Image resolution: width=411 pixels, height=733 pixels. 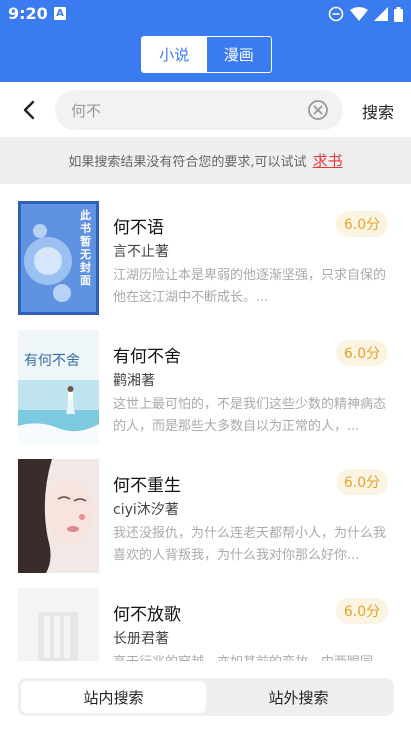 What do you see at coordinates (318, 110) in the screenshot?
I see `clear-icon` at bounding box center [318, 110].